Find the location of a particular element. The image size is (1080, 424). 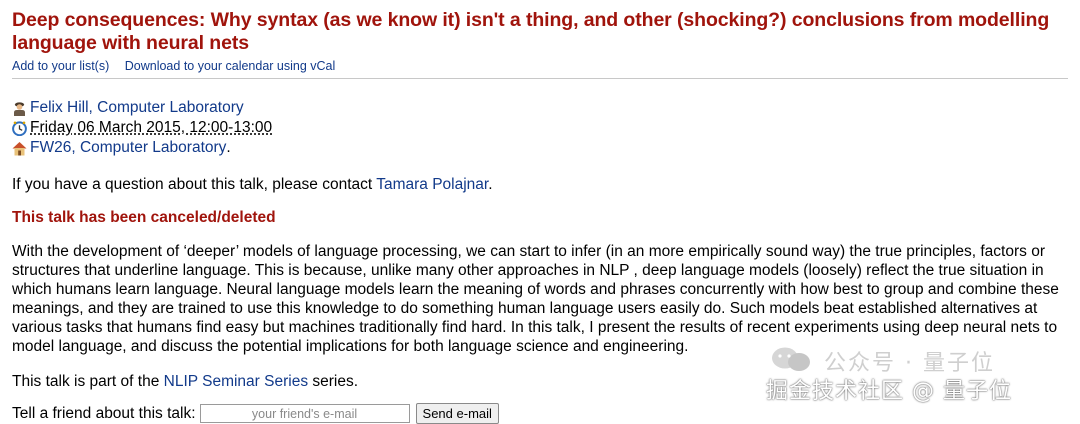

speaker-link: Felix Hill, Computer Laboratory is located at coordinates (137, 108).